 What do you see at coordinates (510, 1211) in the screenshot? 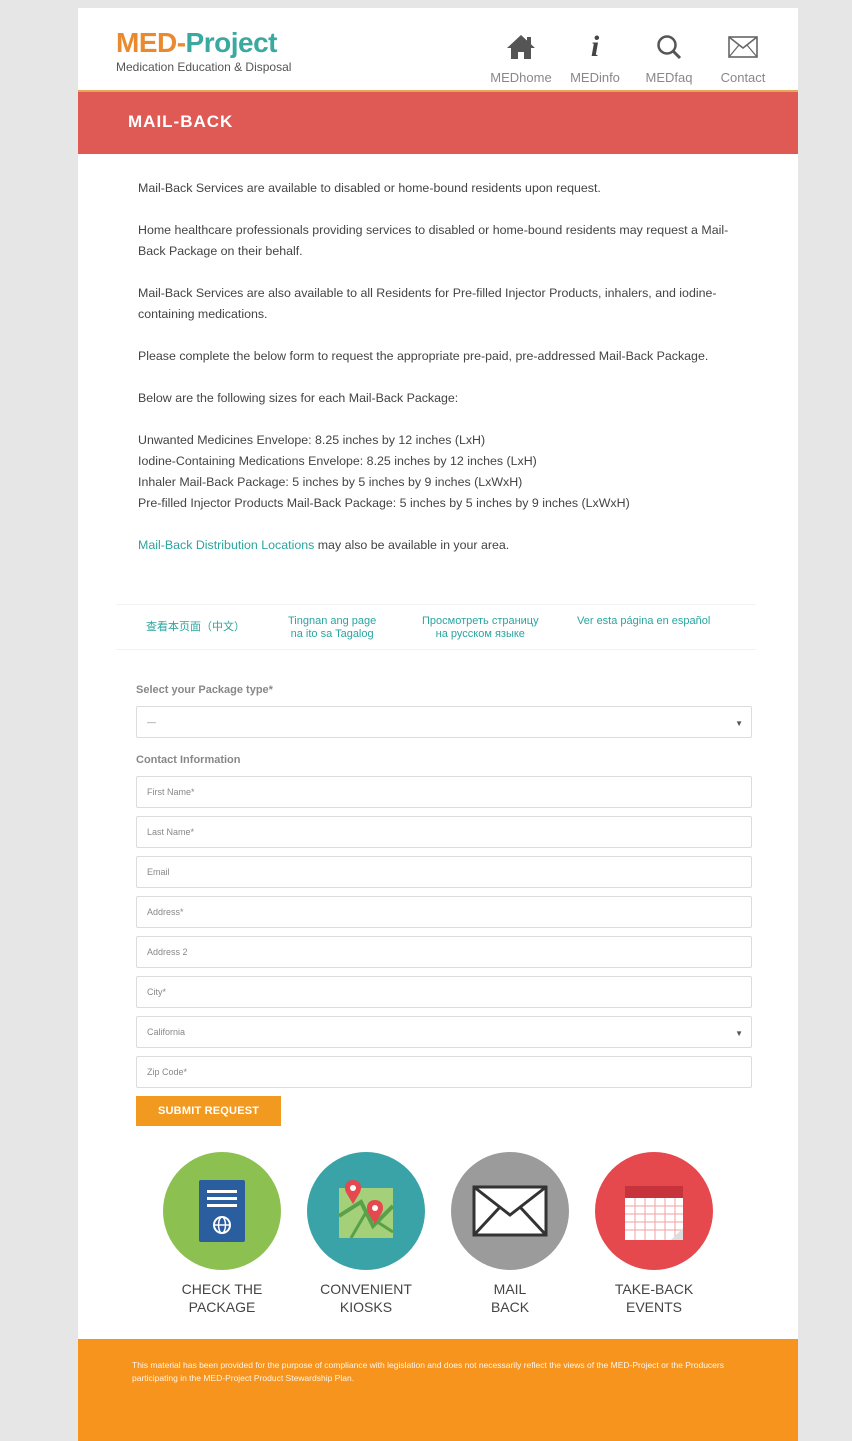
I see `envelope-icon` at bounding box center [510, 1211].